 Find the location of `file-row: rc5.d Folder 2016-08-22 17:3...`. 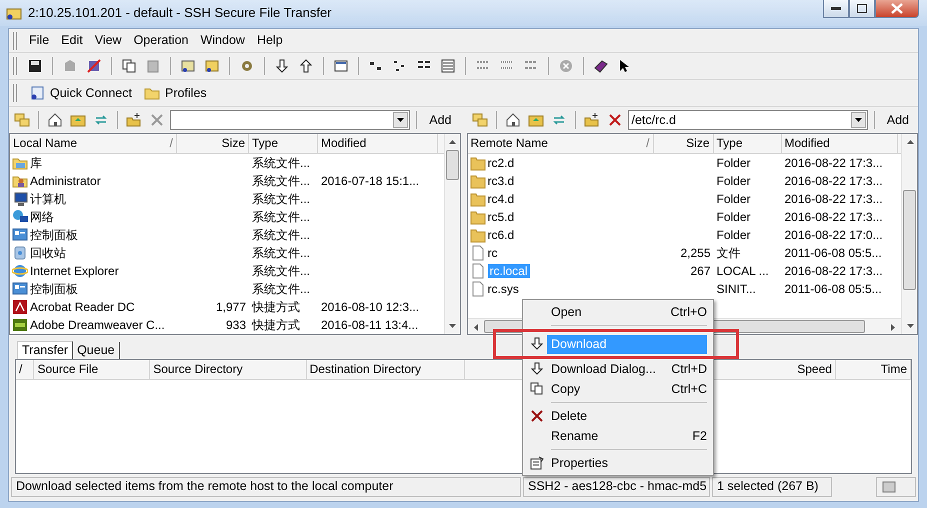

file-row: rc5.d Folder 2016-08-22 17:3... is located at coordinates (684, 217).